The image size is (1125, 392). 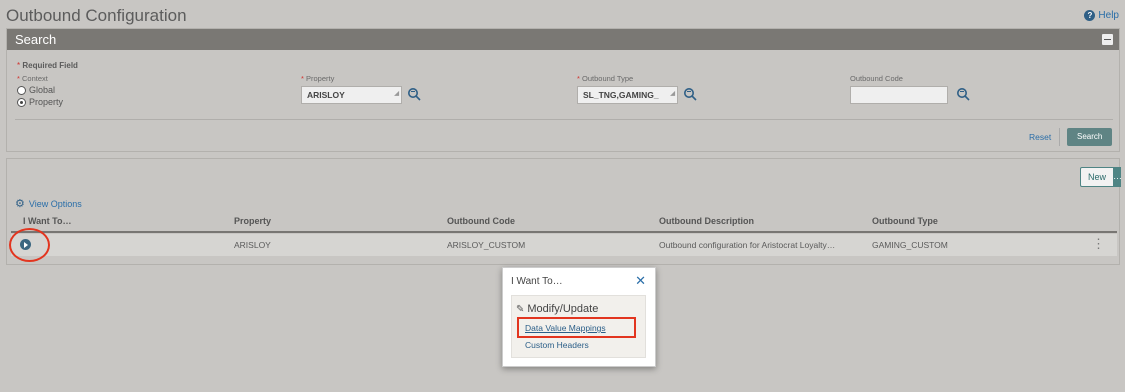 I want to click on column-header-outbound-type: Outbound Type, so click(x=905, y=221).